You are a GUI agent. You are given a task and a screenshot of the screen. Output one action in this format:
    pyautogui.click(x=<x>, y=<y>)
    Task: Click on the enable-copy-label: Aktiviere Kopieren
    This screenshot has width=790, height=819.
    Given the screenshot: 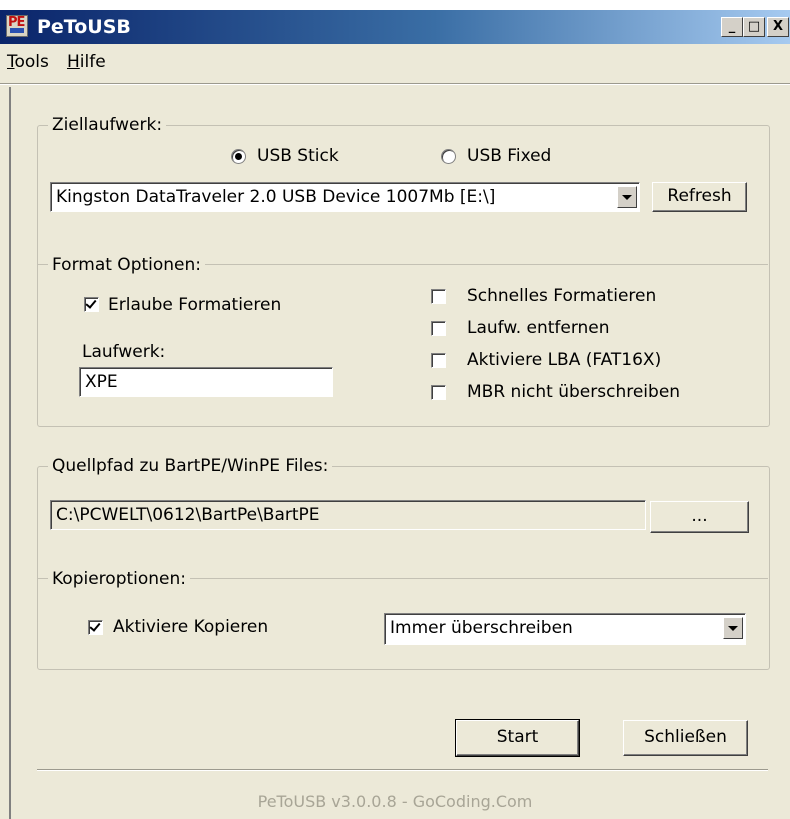 What is the action you would take?
    pyautogui.click(x=190, y=627)
    